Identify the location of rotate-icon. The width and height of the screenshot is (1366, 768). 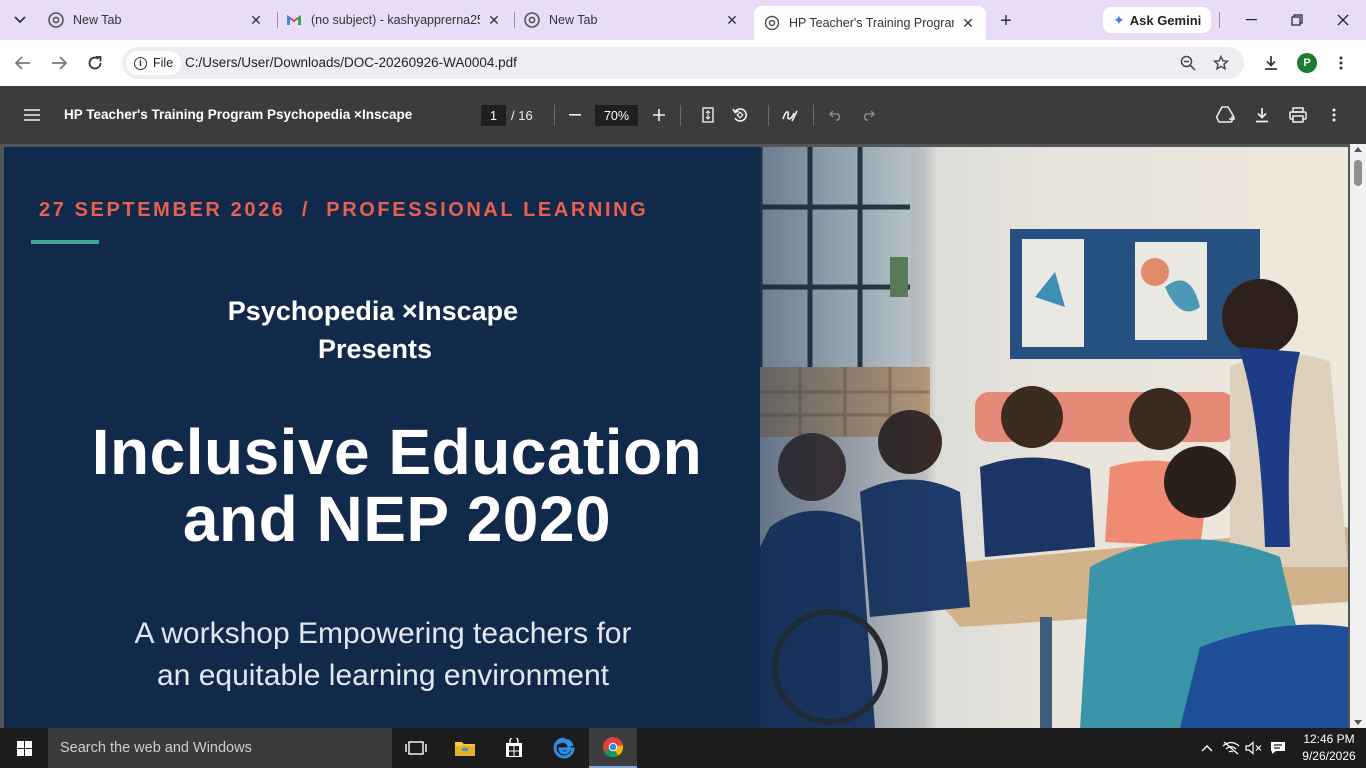
(740, 115).